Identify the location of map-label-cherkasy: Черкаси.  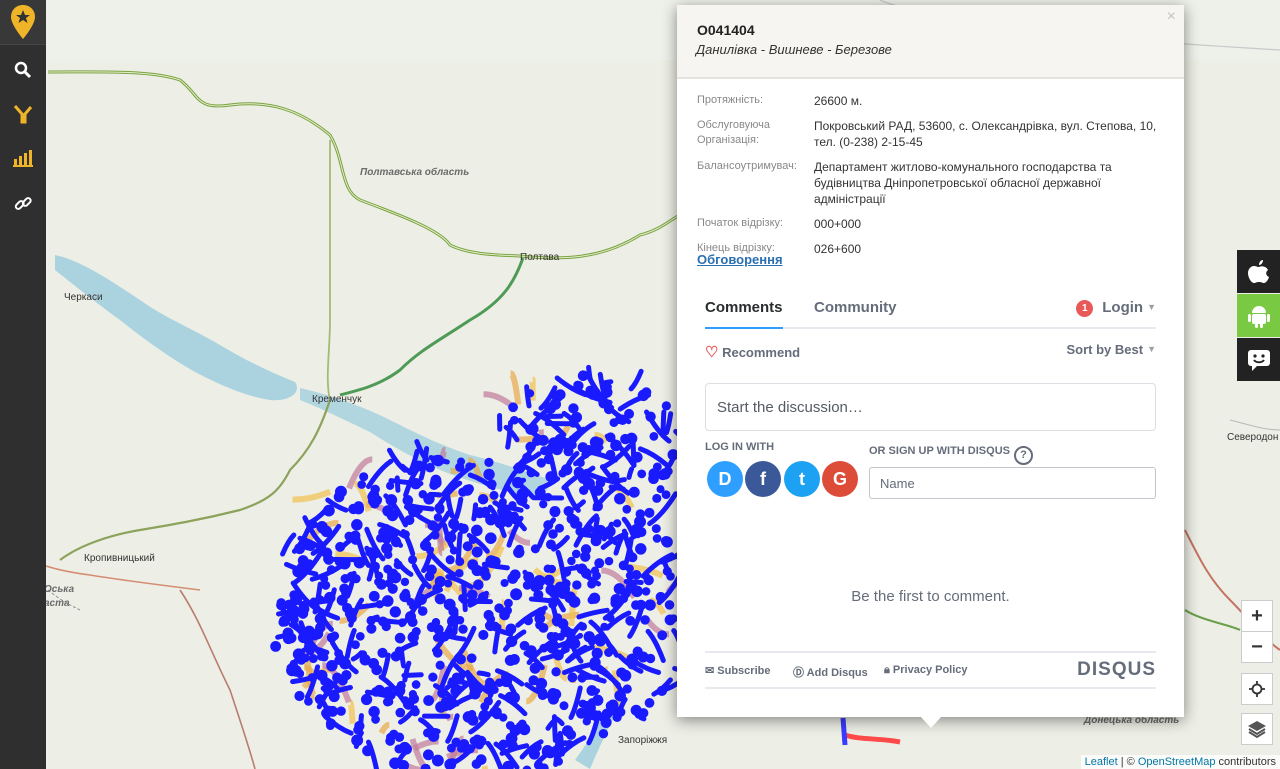
(83, 297).